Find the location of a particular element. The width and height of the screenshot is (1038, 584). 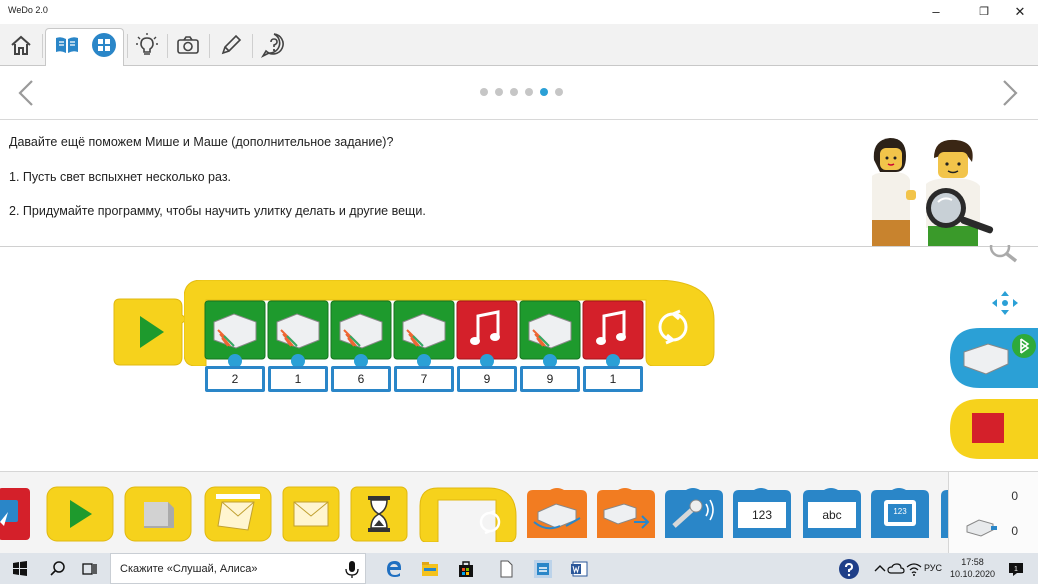

motor-direction-block-icon is located at coordinates (557, 514).